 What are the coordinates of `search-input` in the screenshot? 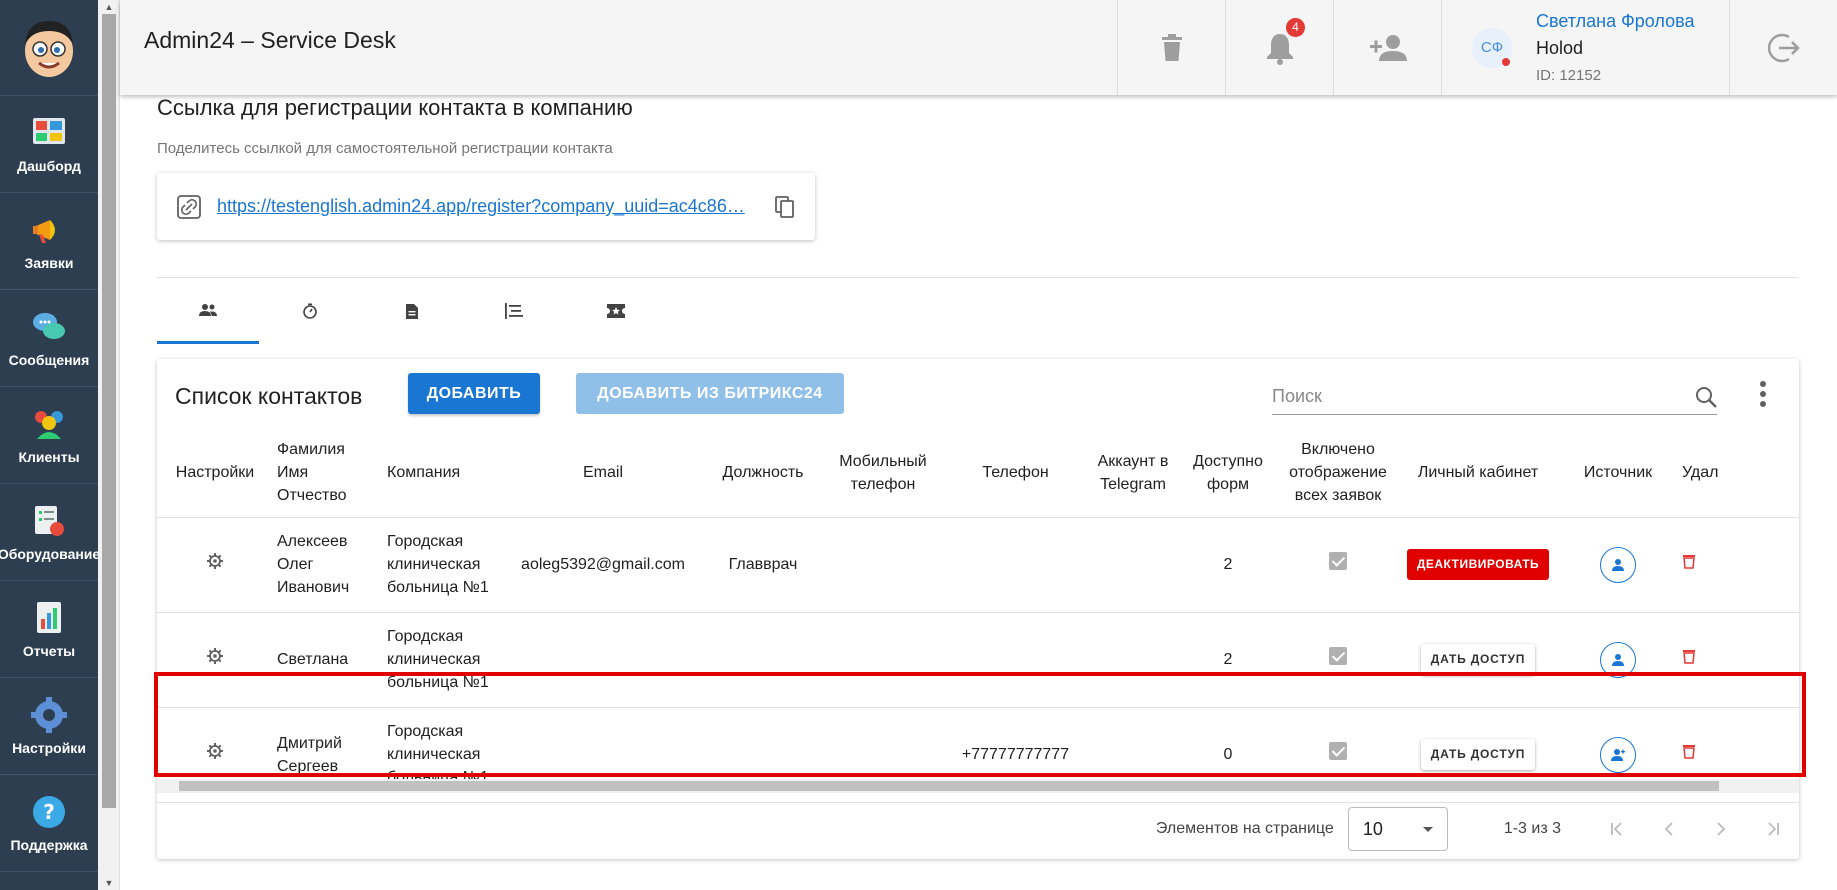 It's located at (1483, 396).